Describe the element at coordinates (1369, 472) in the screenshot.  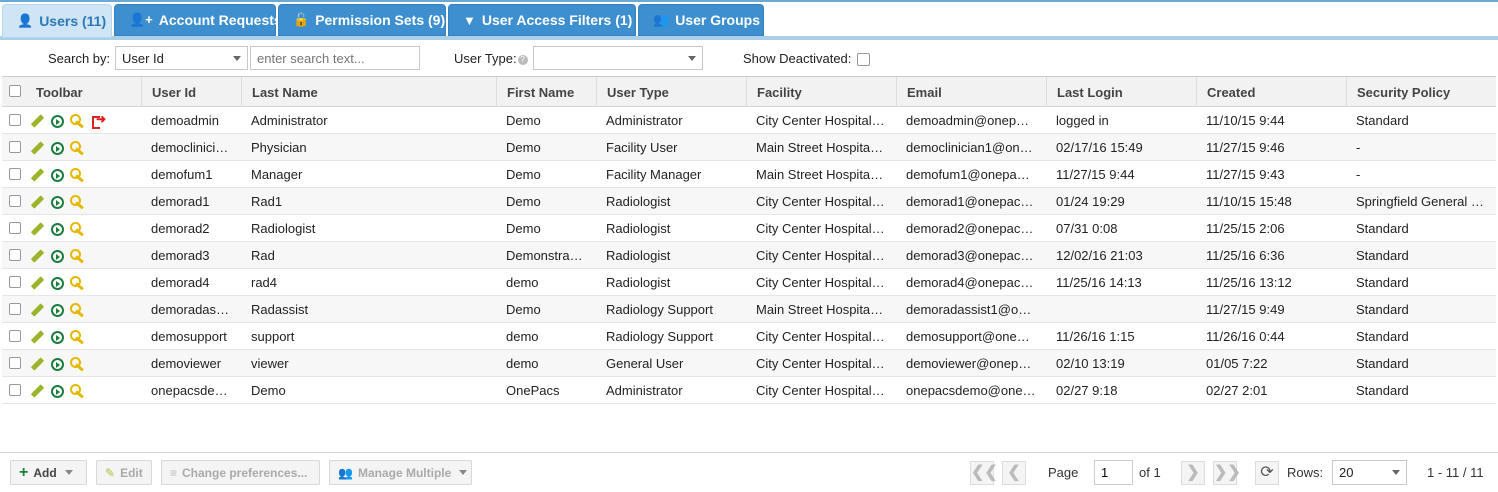
I see `rows-per-page-select: 20` at that location.